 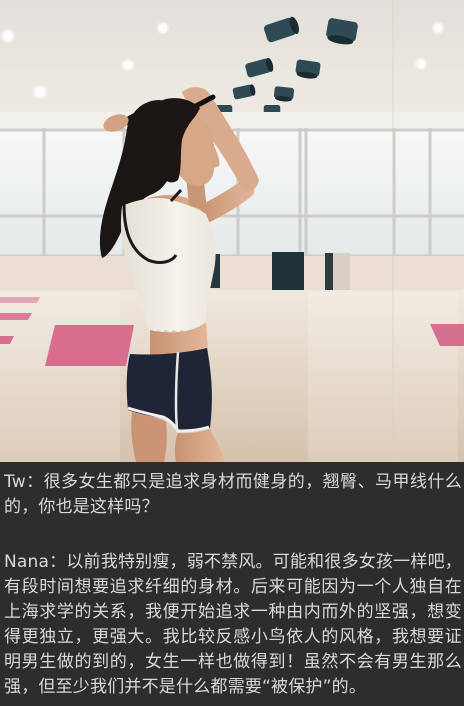 I want to click on speakers, so click(x=273, y=272).